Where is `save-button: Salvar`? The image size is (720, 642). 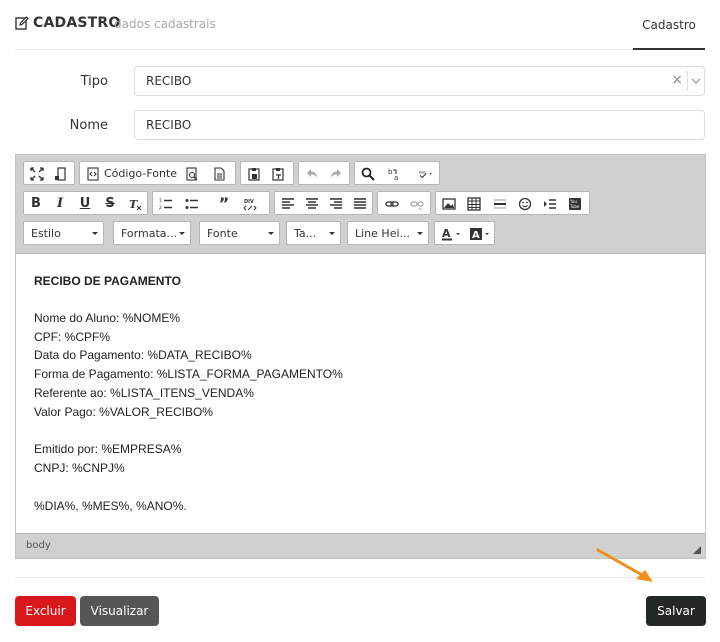 save-button: Salvar is located at coordinates (676, 611).